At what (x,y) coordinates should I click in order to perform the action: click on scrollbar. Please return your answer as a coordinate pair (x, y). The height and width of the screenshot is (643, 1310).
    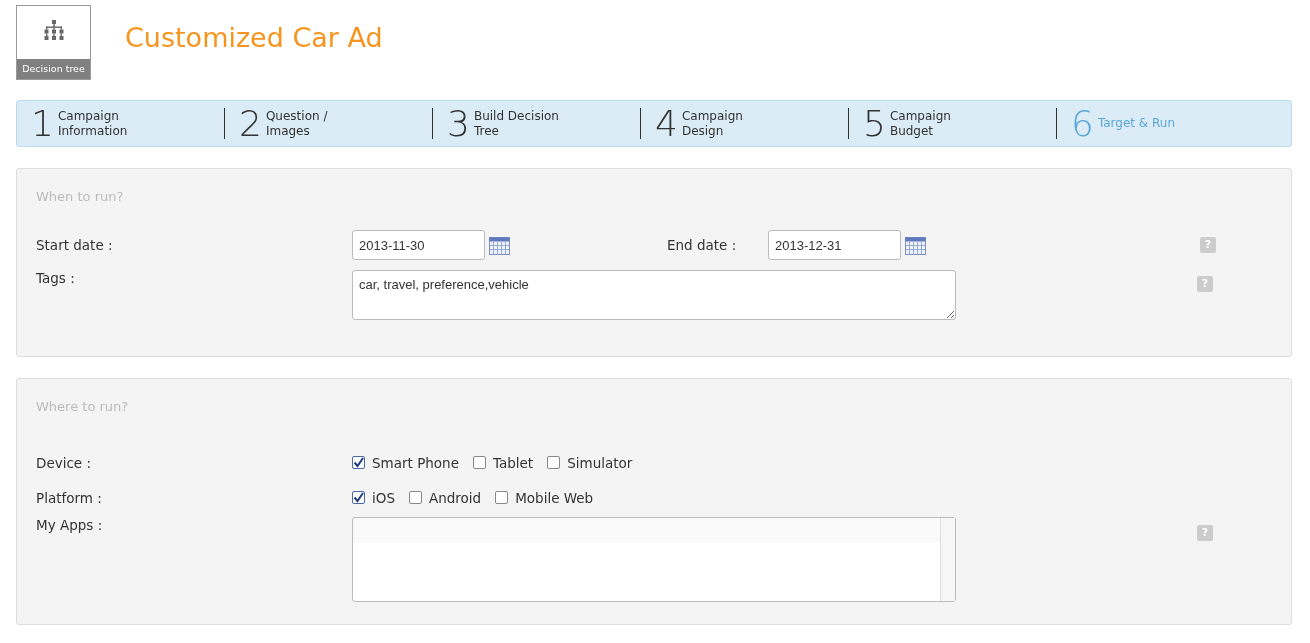
    Looking at the image, I should click on (947, 559).